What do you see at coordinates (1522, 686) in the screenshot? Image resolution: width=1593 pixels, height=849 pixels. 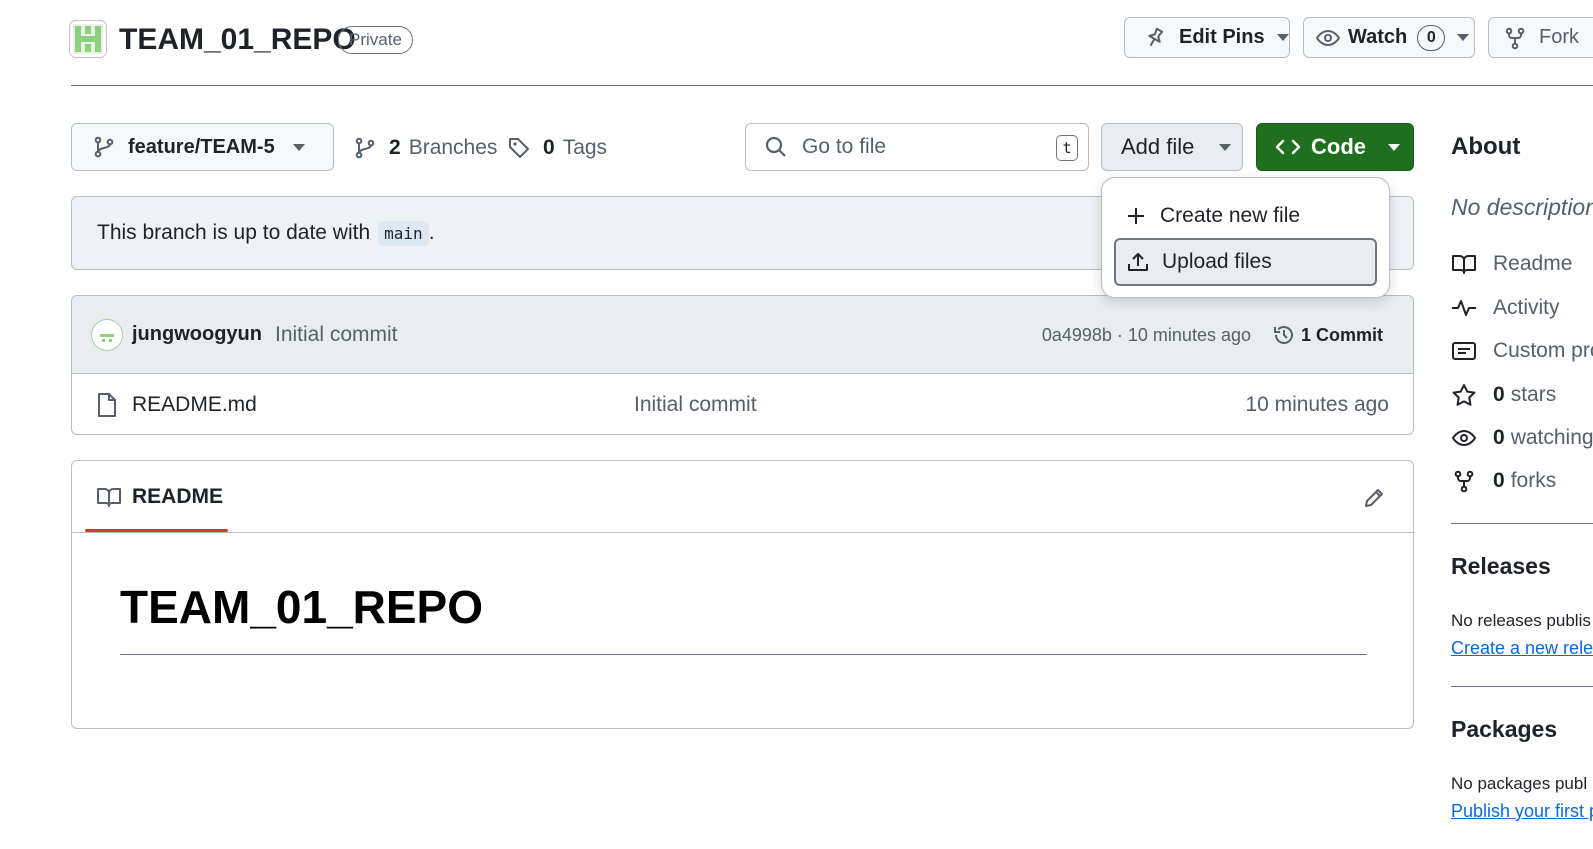 I see `sidebar-divider` at bounding box center [1522, 686].